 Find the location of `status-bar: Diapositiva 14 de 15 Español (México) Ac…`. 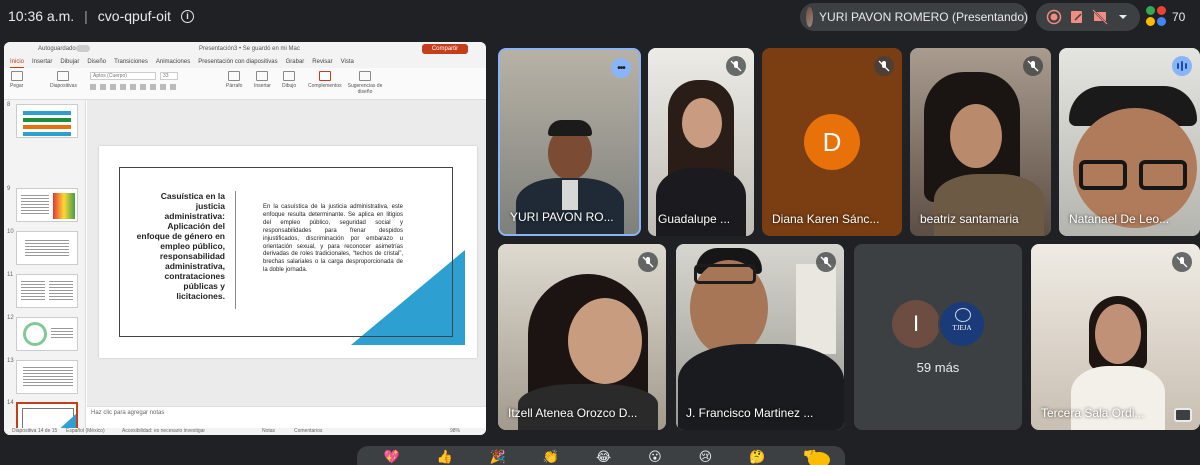

status-bar: Diapositiva 14 de 15 Español (México) Ac… is located at coordinates (245, 431).